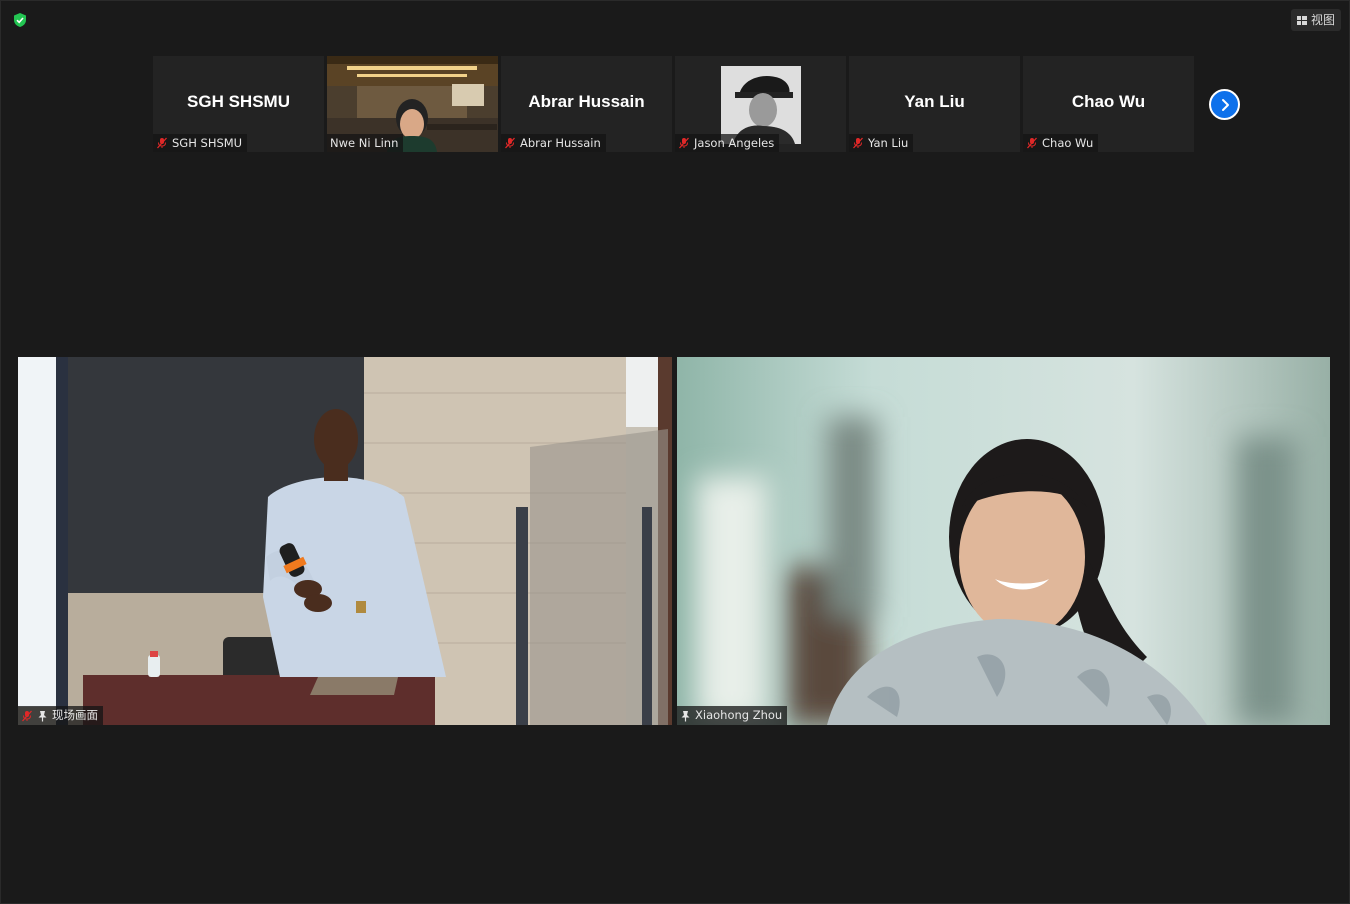 This screenshot has height=904, width=1350. What do you see at coordinates (75, 715) in the screenshot?
I see `participant-name: 现场画面` at bounding box center [75, 715].